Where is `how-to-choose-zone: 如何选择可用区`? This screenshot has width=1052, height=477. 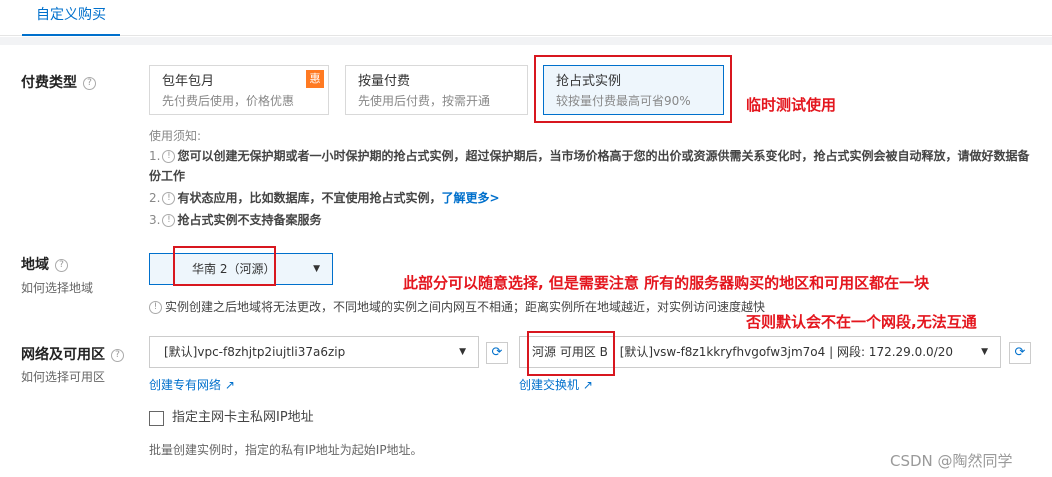 how-to-choose-zone: 如何选择可用区 is located at coordinates (63, 376).